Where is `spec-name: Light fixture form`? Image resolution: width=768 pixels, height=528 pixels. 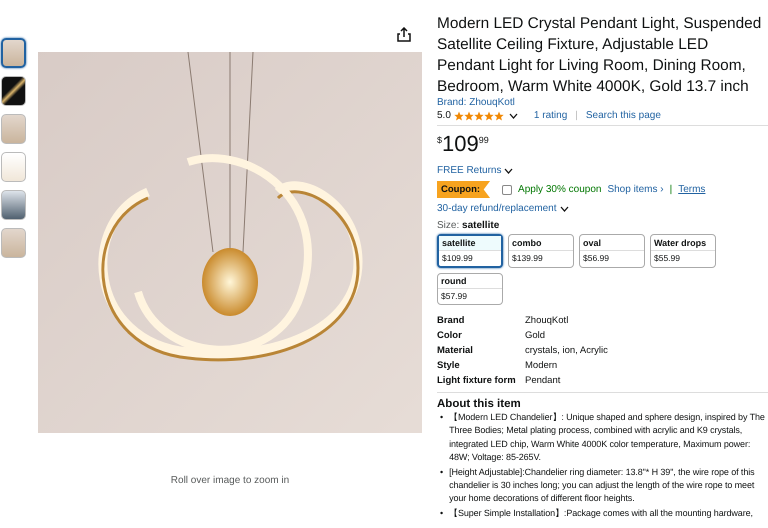 spec-name: Light fixture form is located at coordinates (477, 380).